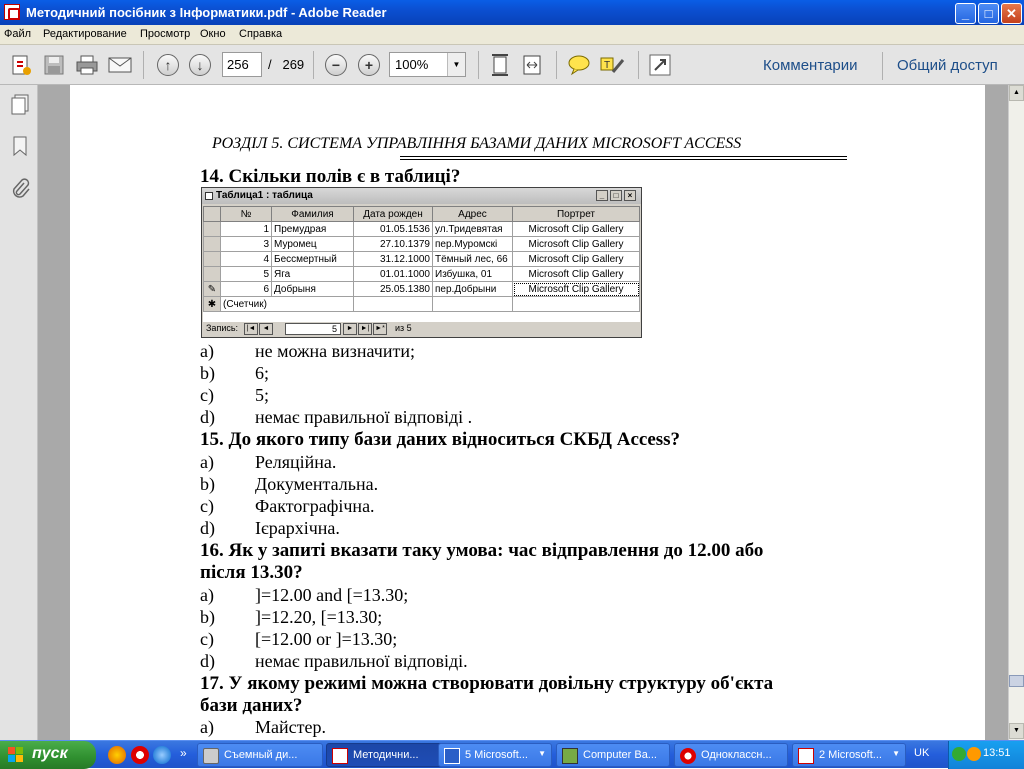 This screenshot has height=769, width=1024. Describe the element at coordinates (988, 13) in the screenshot. I see `maximize-button: □` at that location.